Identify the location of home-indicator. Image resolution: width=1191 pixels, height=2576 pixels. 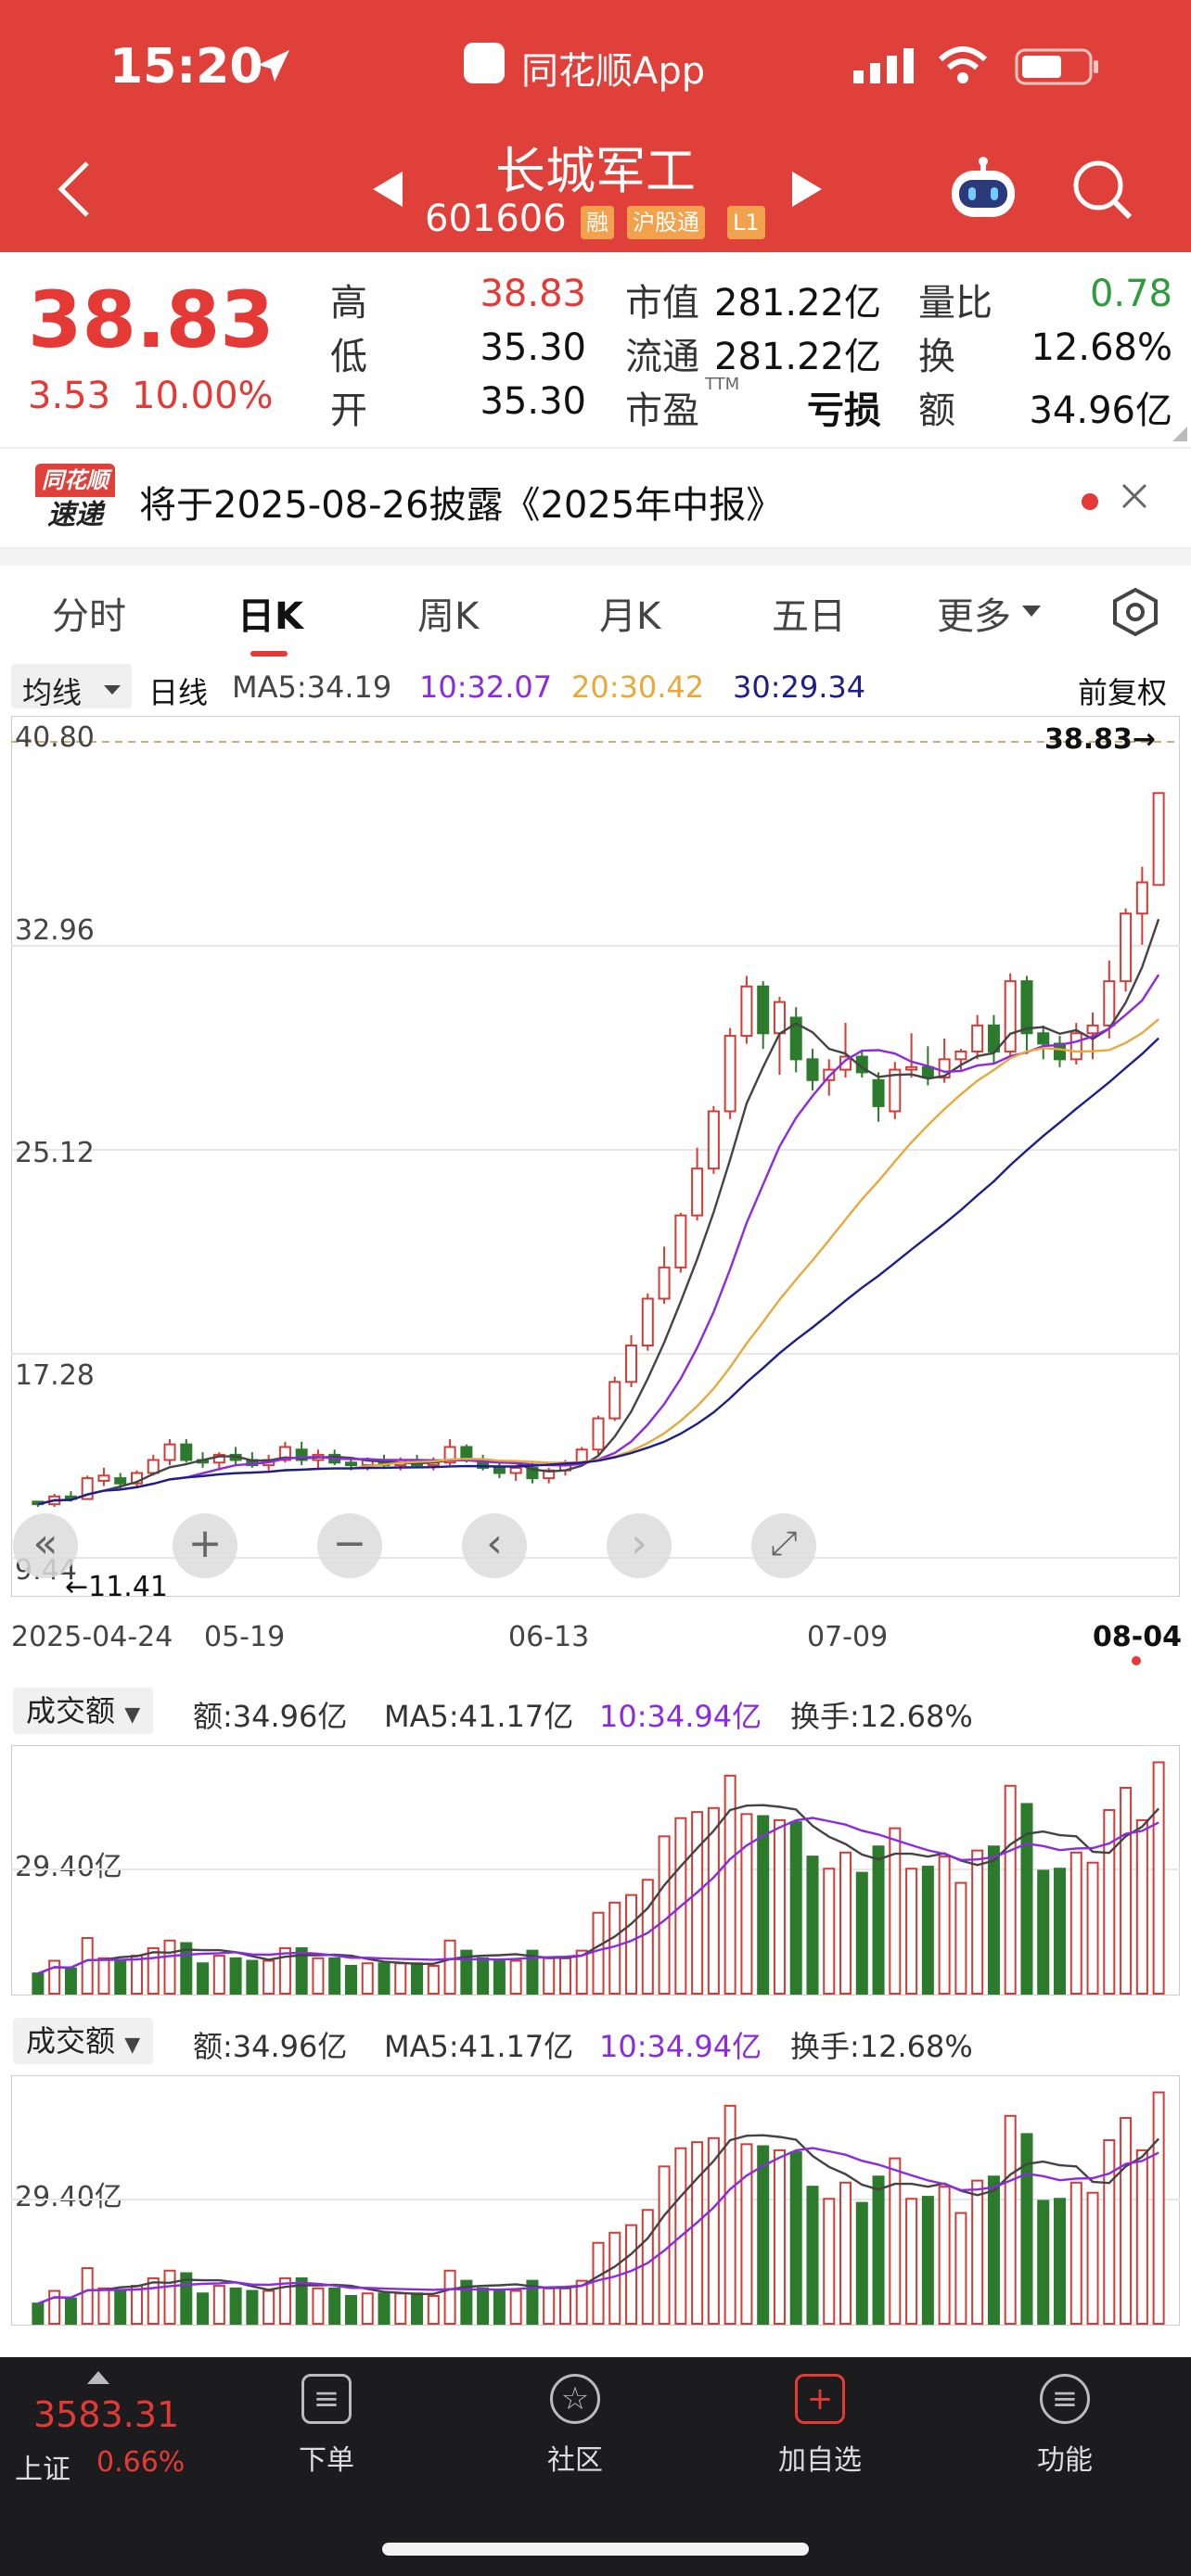
(595, 2549).